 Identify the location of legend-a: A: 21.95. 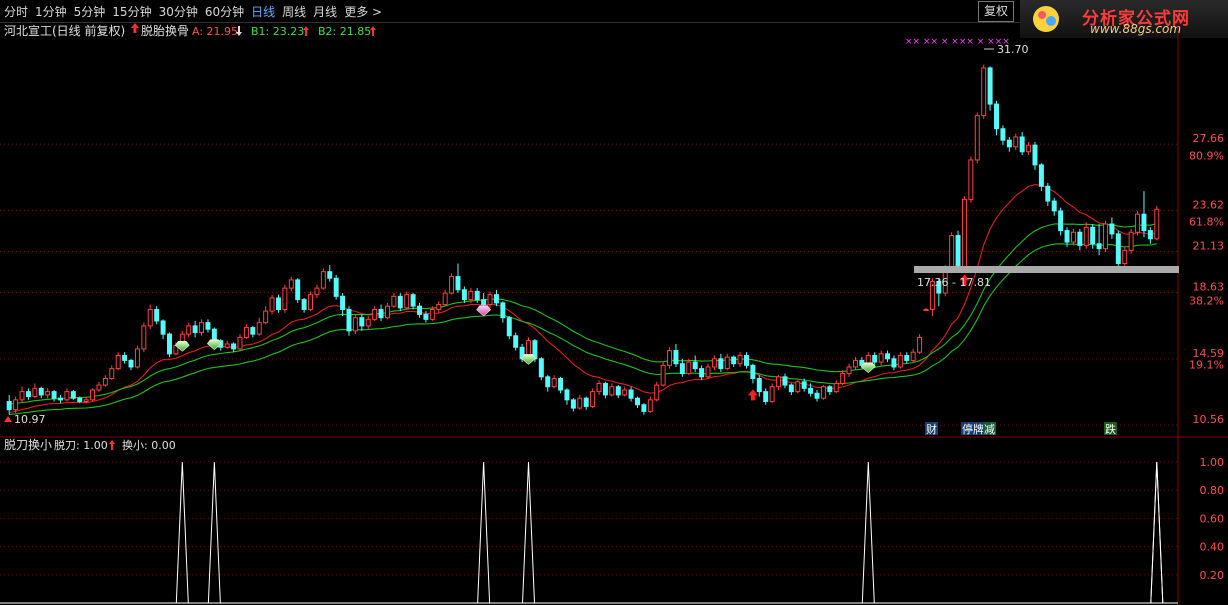
(215, 31).